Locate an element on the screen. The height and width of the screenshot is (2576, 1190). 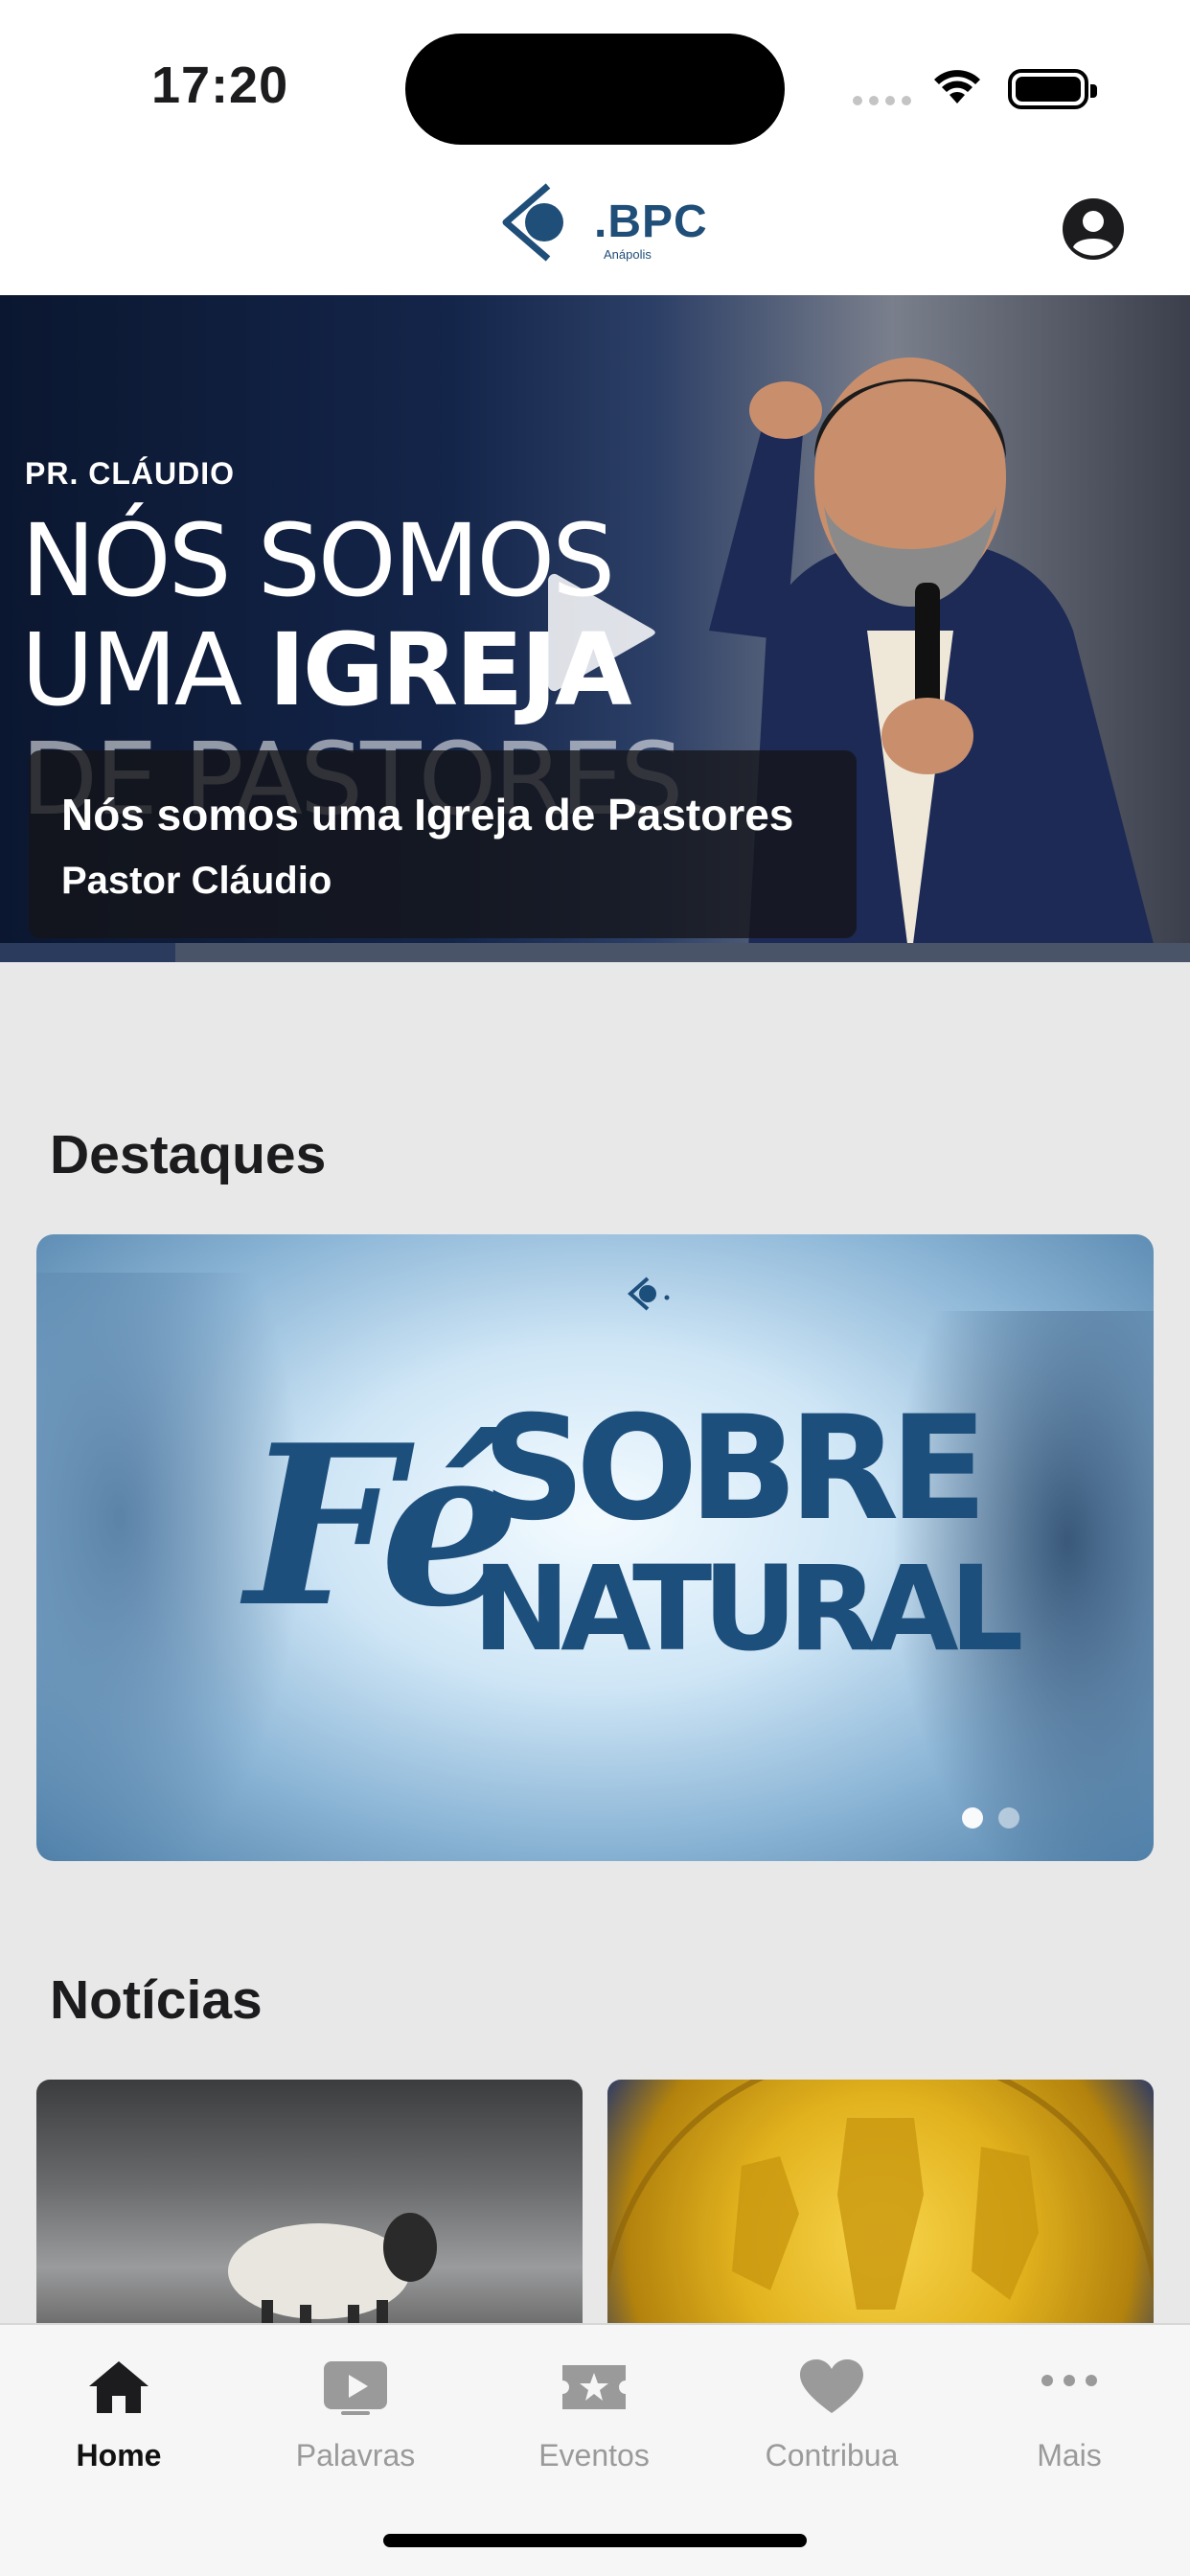
status-time: 17:20 is located at coordinates (220, 85).